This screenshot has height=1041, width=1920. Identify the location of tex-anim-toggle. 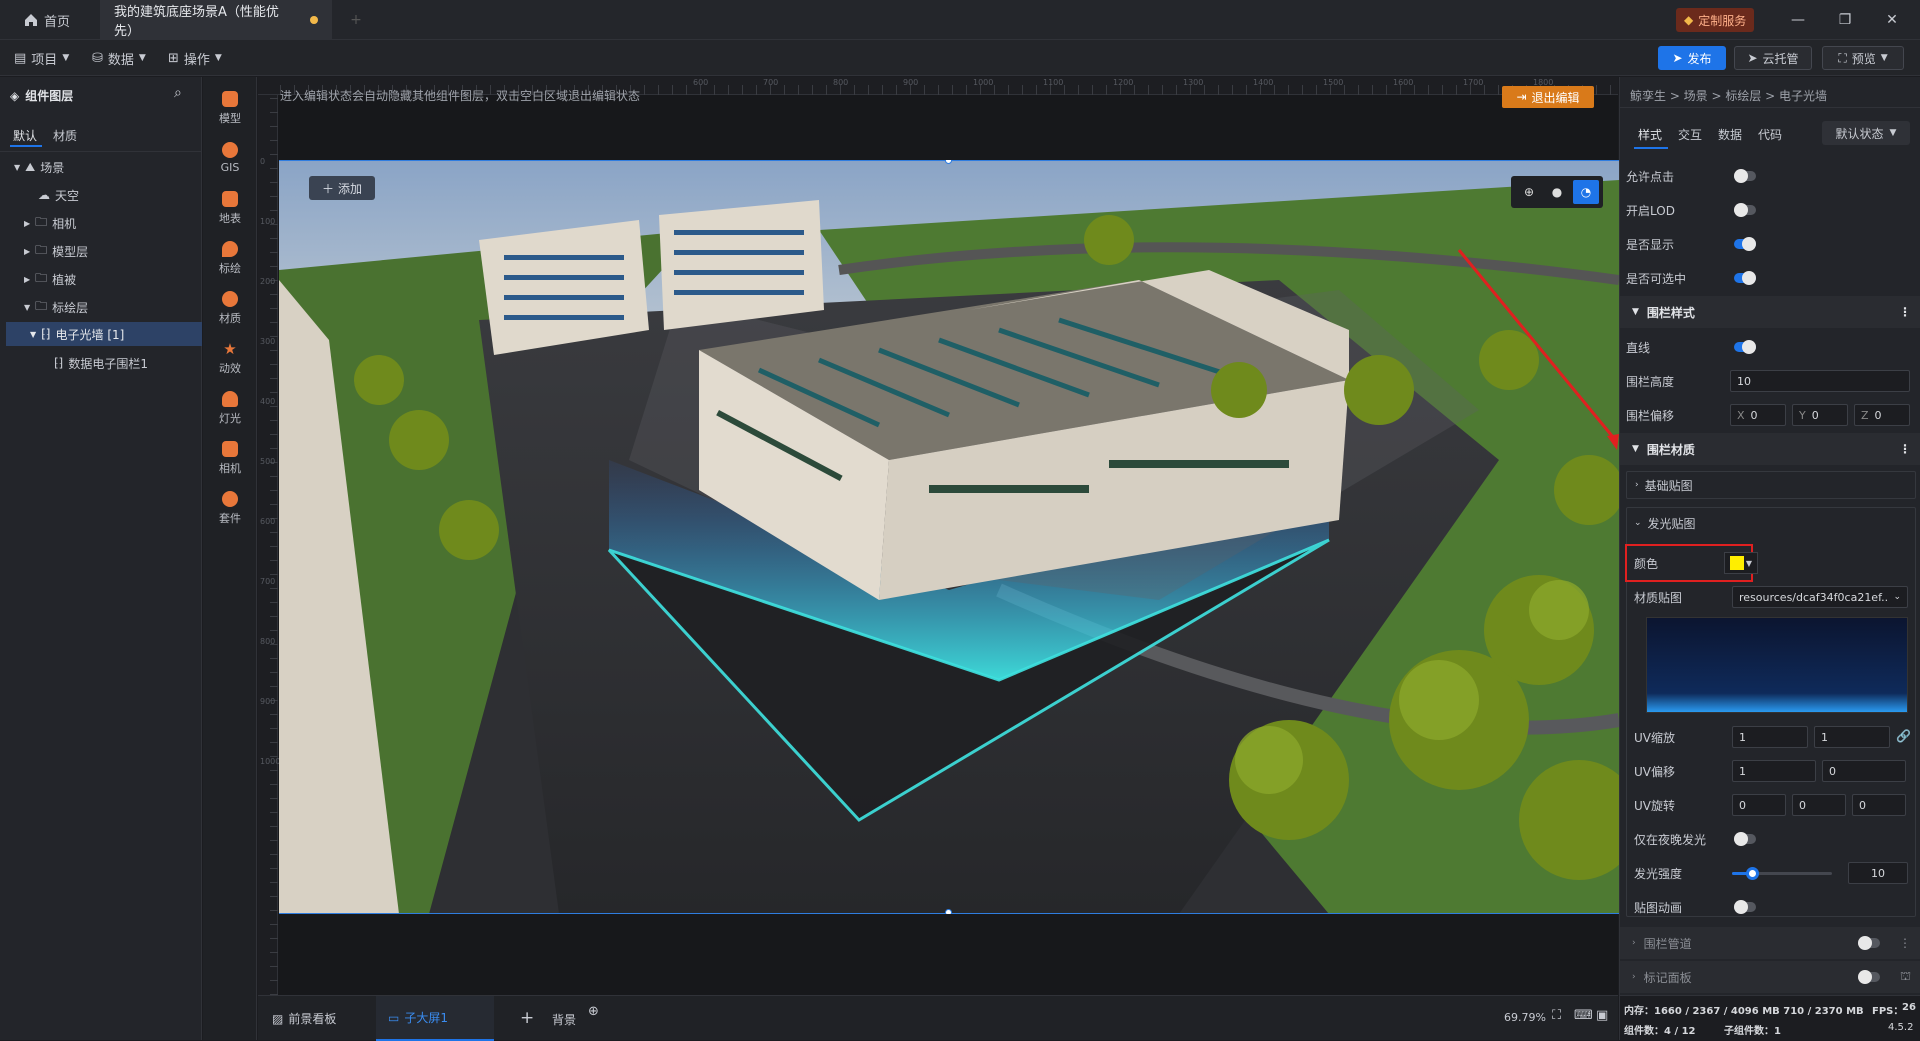
(1745, 907).